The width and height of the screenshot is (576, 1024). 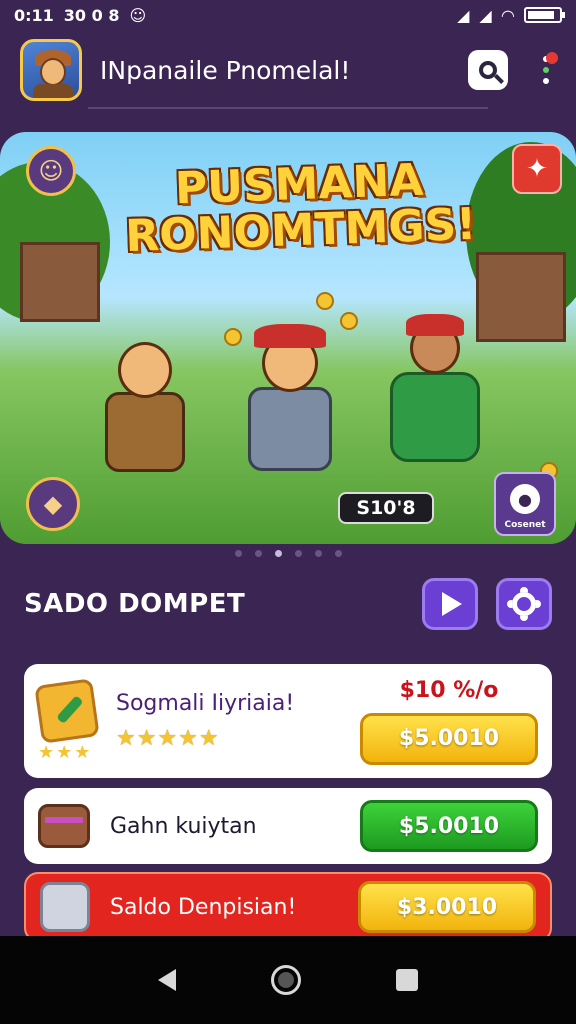 What do you see at coordinates (288, 604) in the screenshot?
I see `section-header: SADO DOMPET` at bounding box center [288, 604].